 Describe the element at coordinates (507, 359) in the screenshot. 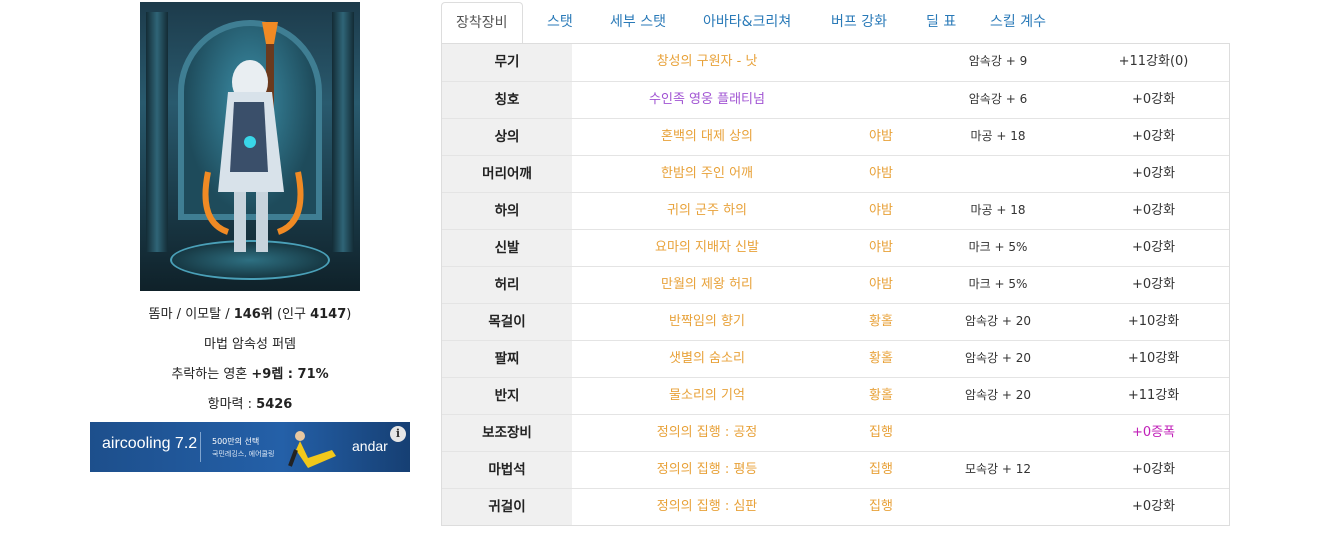

I see `slot-label: 팔찌` at that location.